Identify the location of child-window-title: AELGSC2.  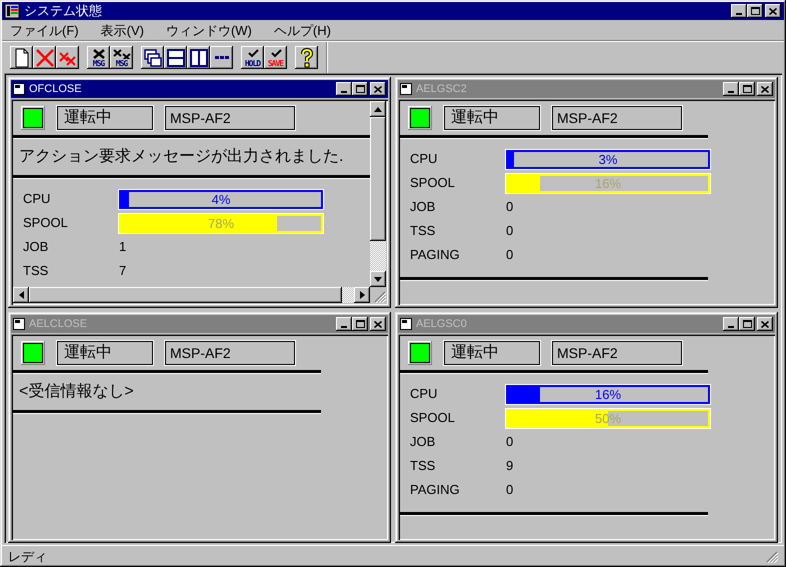
(442, 89).